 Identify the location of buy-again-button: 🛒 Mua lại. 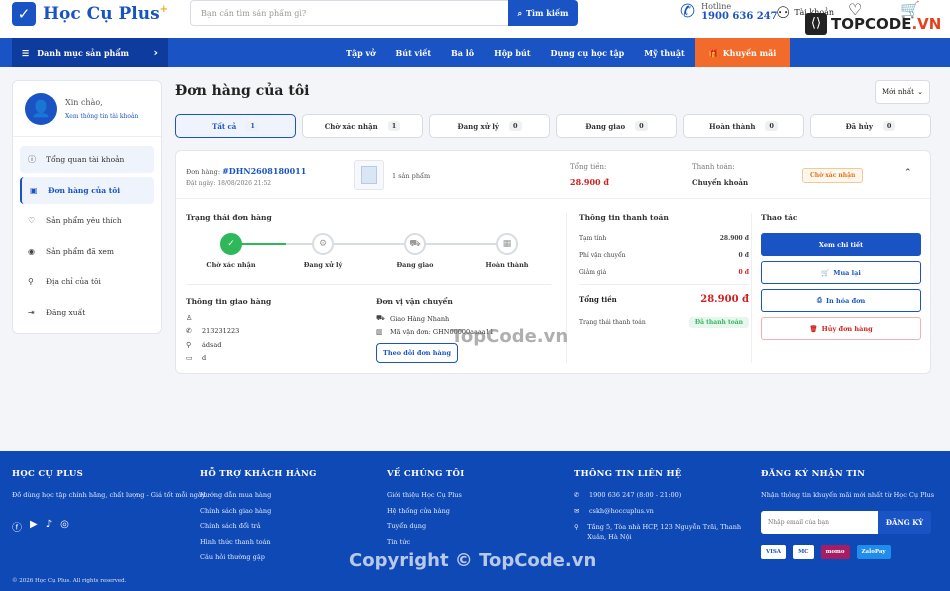
(841, 272).